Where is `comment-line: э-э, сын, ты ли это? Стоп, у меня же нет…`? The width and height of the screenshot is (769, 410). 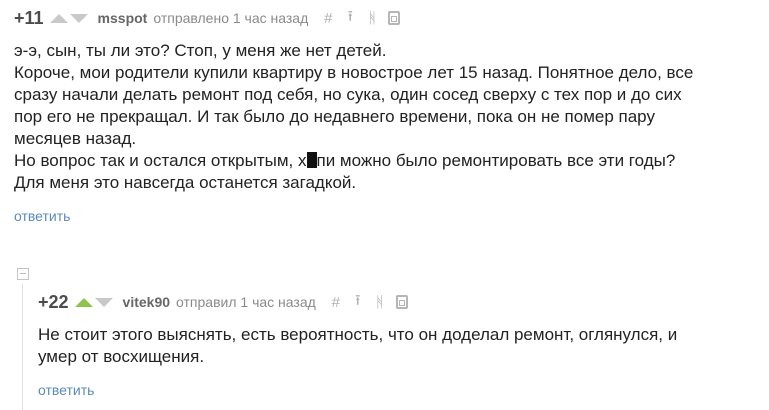
comment-line: э-э, сын, ты ли это? Стоп, у меня же нет… is located at coordinates (200, 50).